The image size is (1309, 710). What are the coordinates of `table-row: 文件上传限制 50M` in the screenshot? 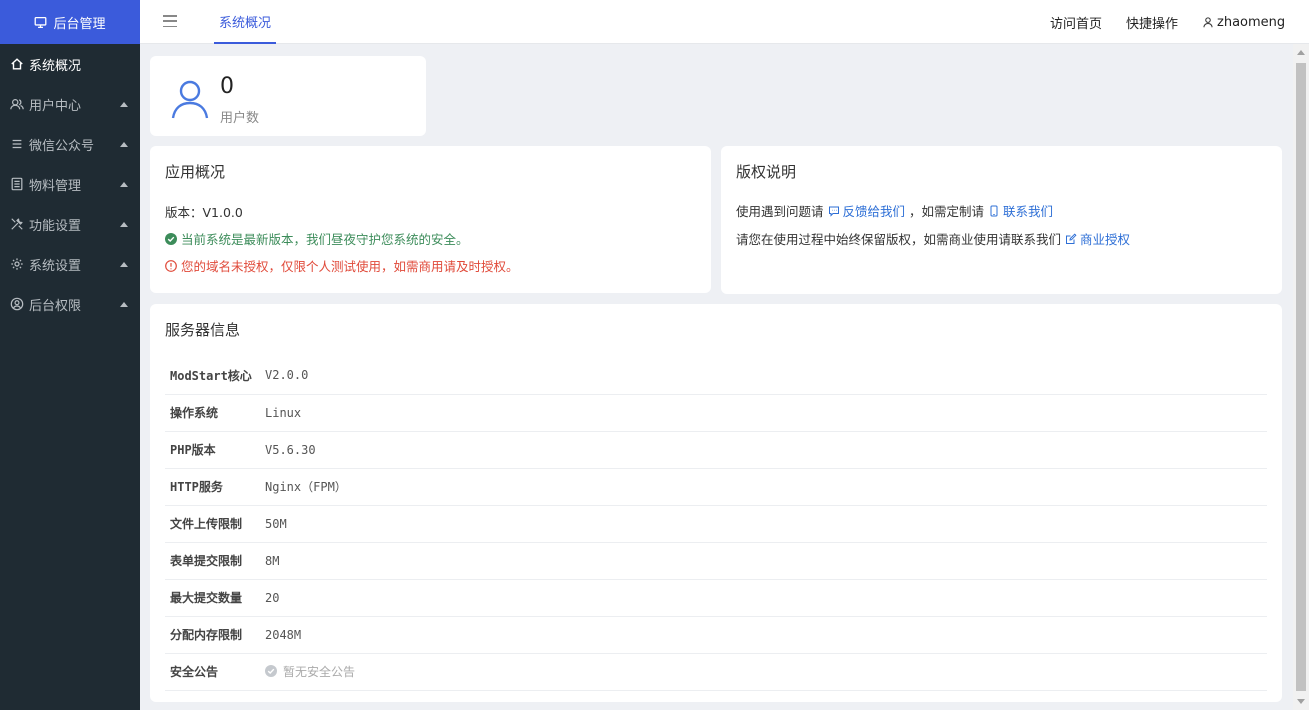 It's located at (716, 524).